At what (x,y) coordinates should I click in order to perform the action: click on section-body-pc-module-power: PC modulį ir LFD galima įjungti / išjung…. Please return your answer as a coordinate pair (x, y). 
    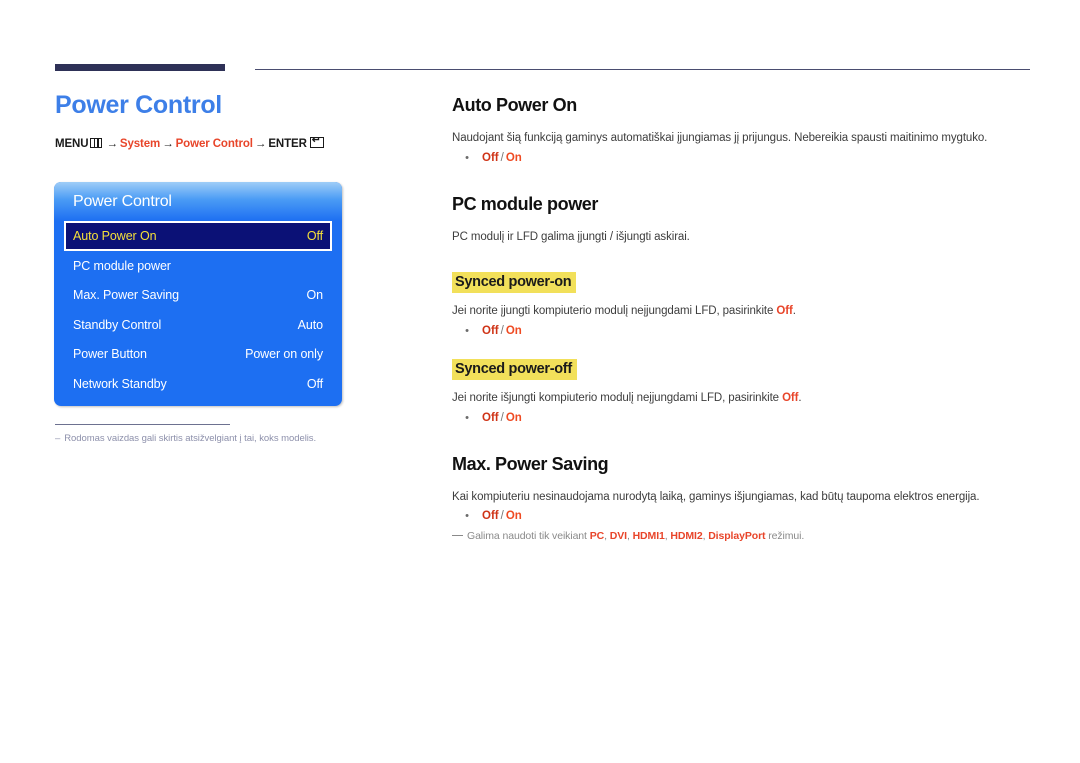
    Looking at the image, I should click on (571, 236).